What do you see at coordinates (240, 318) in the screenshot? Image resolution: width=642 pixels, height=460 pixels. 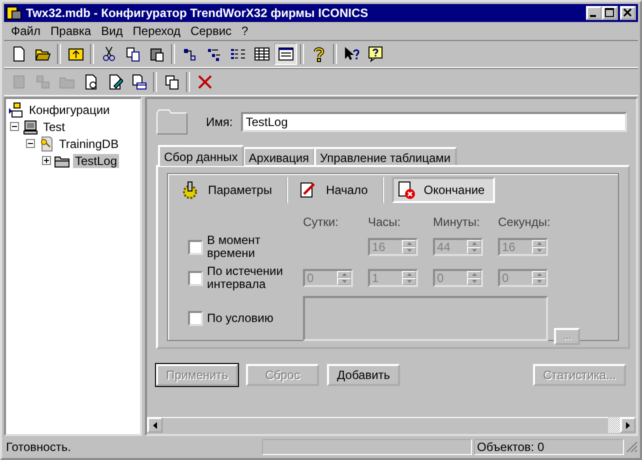 I see `checkbox-label: По условию` at bounding box center [240, 318].